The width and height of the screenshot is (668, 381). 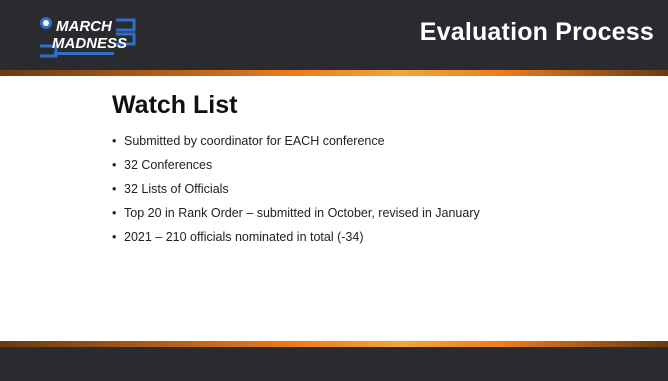 I want to click on header-accent-stripe, so click(x=334, y=73).